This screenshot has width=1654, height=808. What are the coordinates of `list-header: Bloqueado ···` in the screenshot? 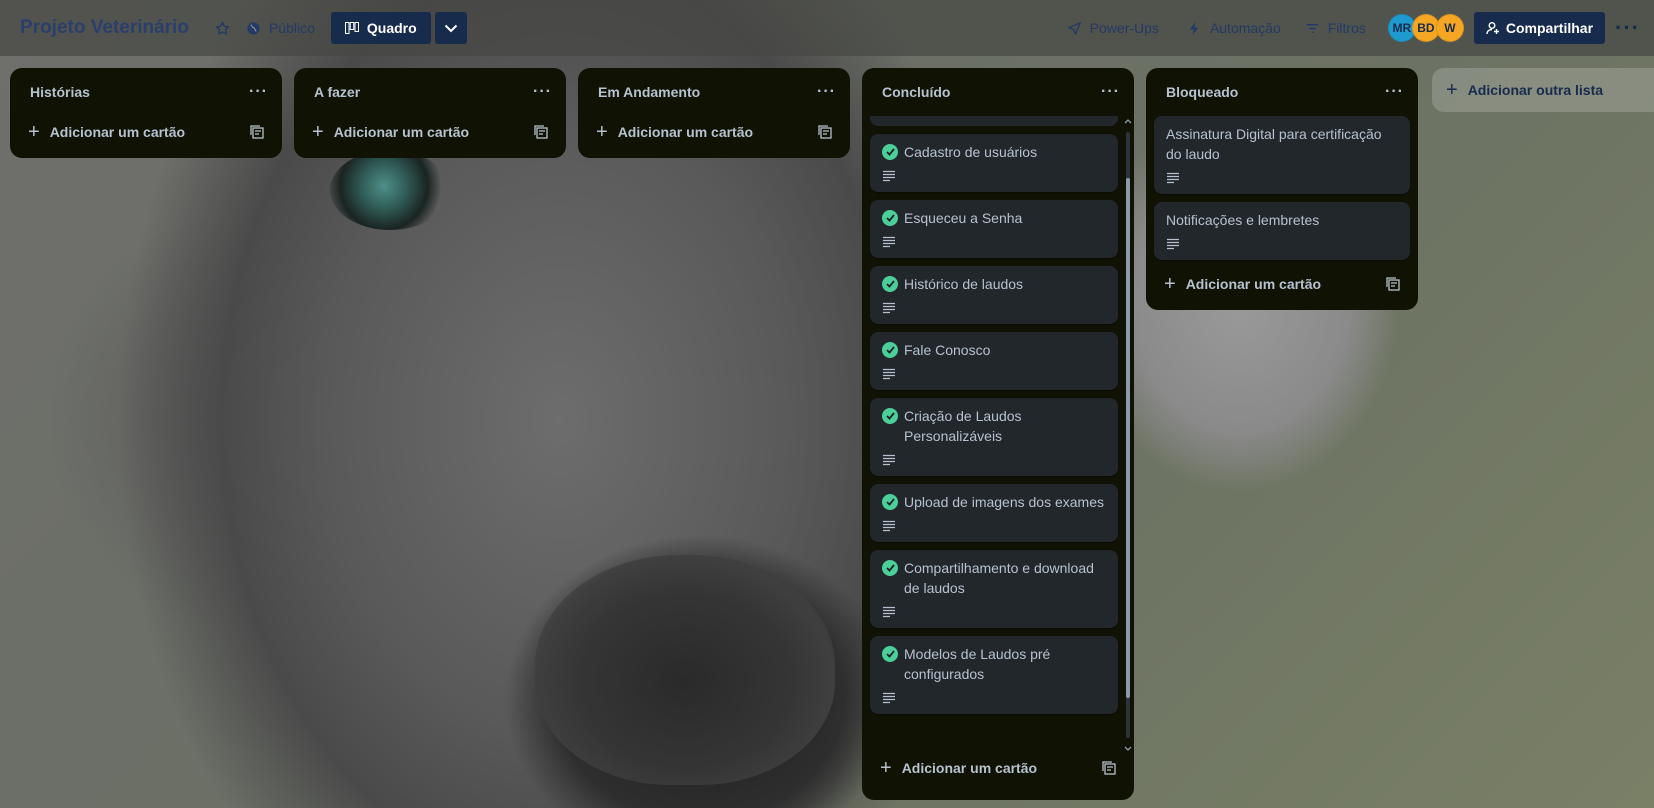 It's located at (1282, 92).